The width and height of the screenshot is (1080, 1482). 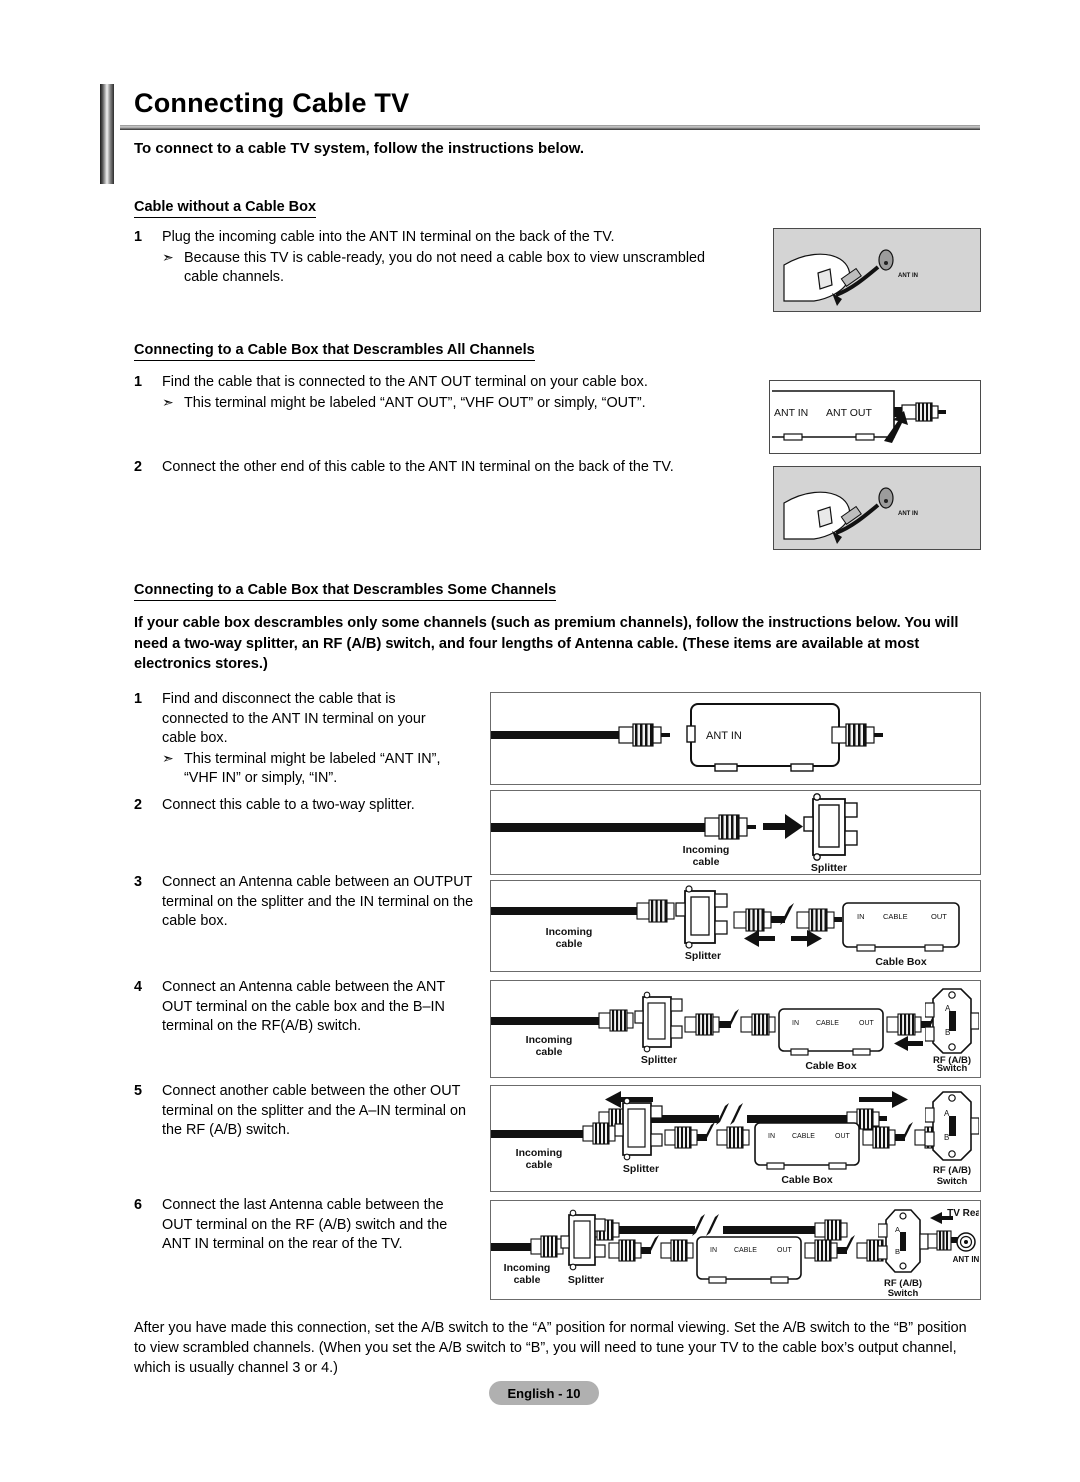 I want to click on diagram-1-disconnect-ant-in: ANT IN, so click(x=735, y=738).